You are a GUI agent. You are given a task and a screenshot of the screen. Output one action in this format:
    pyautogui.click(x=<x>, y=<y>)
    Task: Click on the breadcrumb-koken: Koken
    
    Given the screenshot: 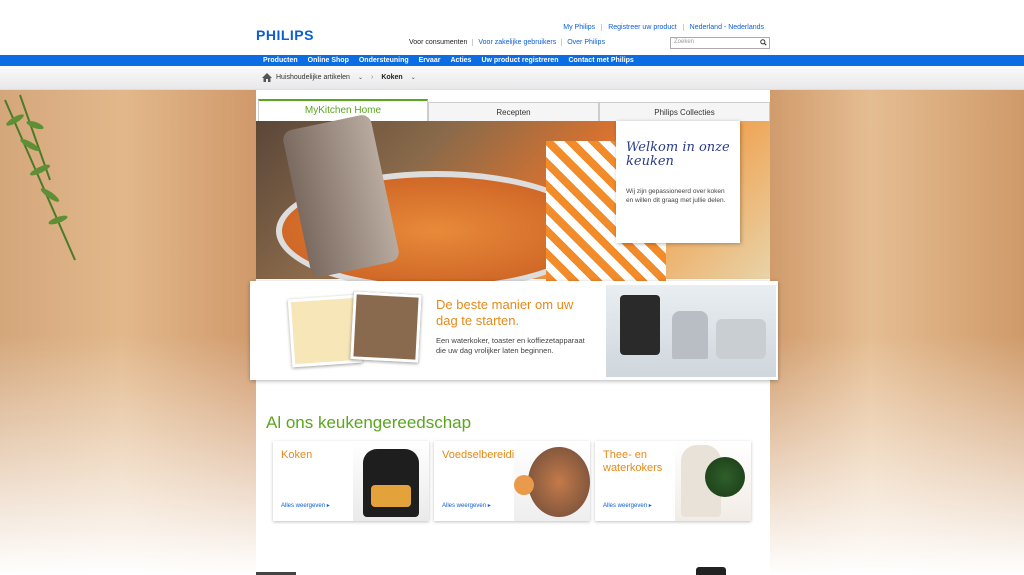 What is the action you would take?
    pyautogui.click(x=391, y=77)
    